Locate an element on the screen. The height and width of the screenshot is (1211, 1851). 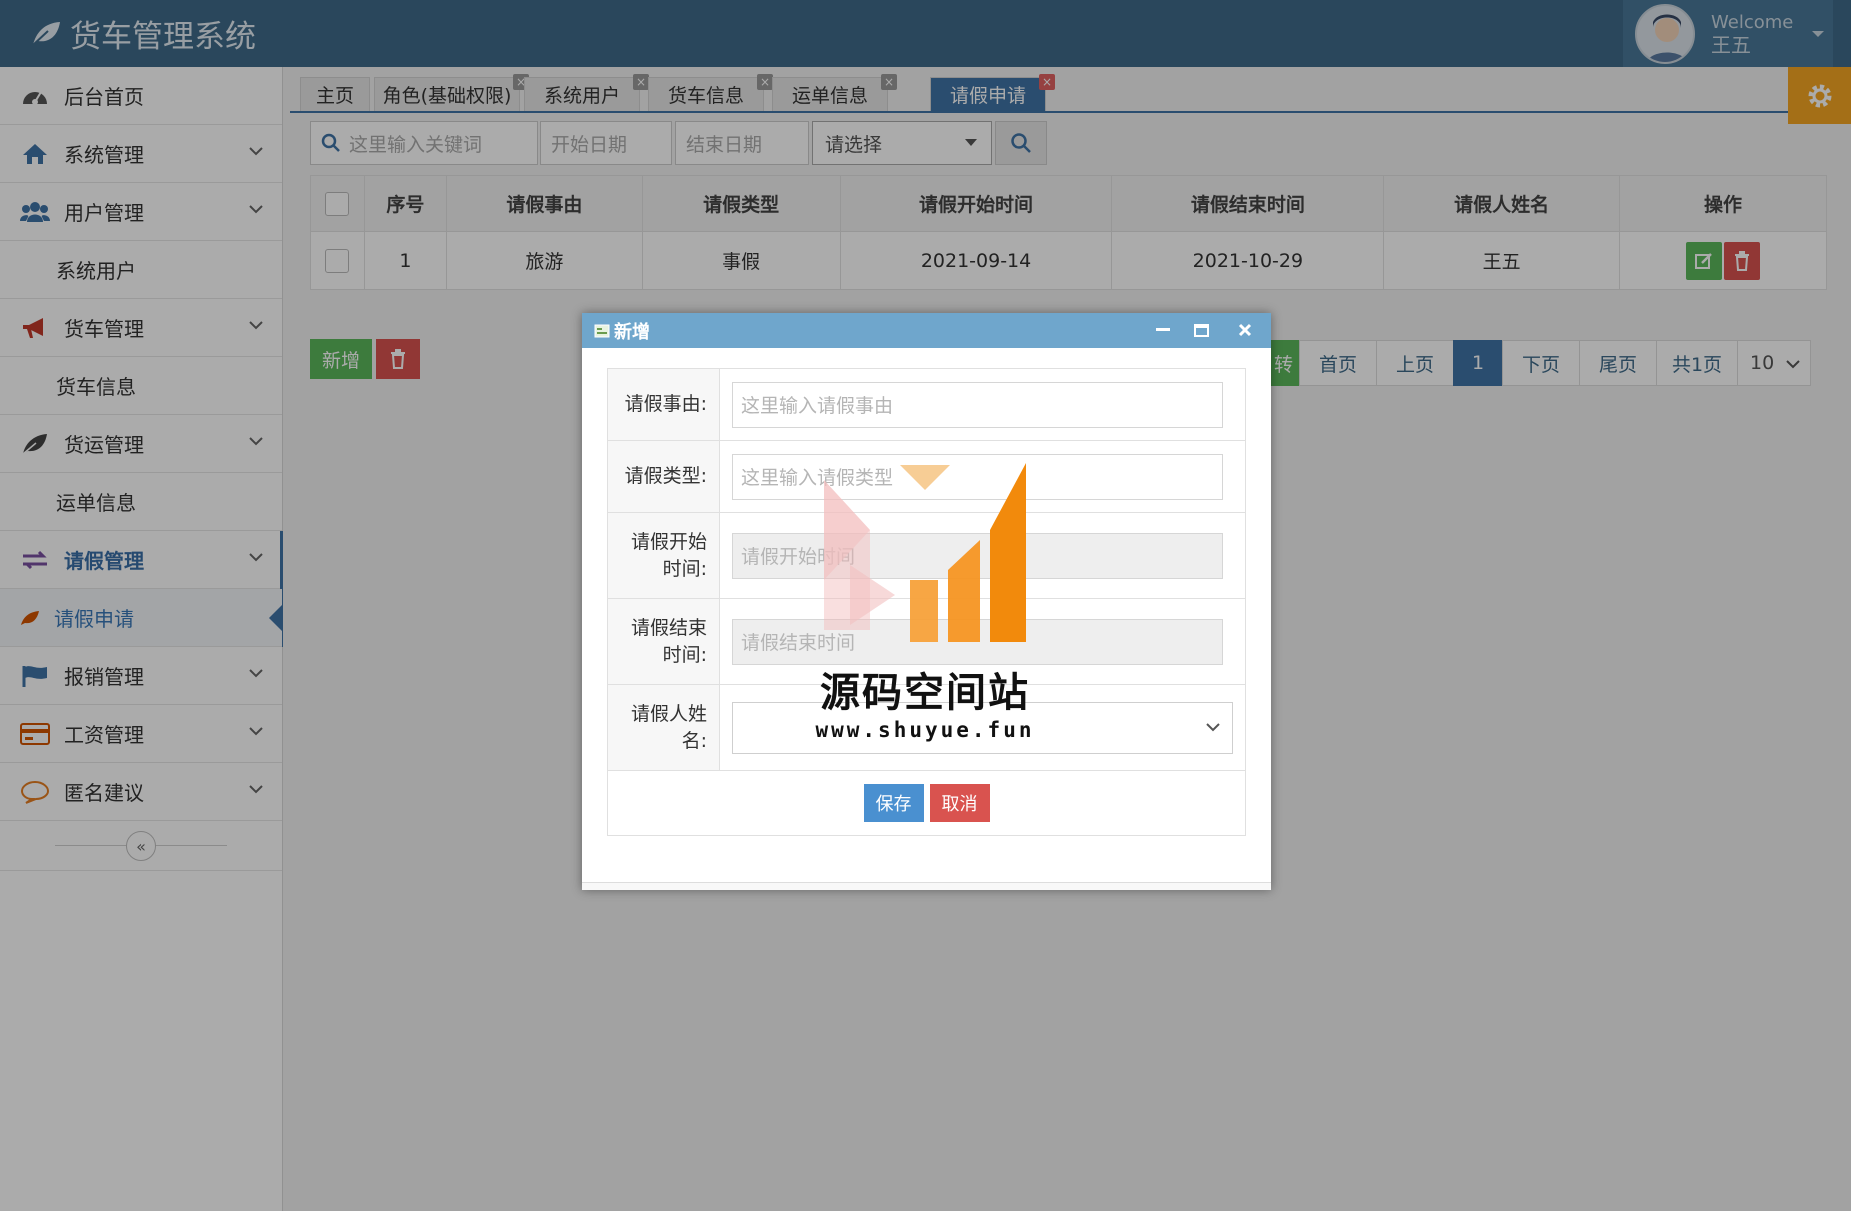
form-row-reason: 请假事由: 这里输入请假事由 is located at coordinates (926, 405).